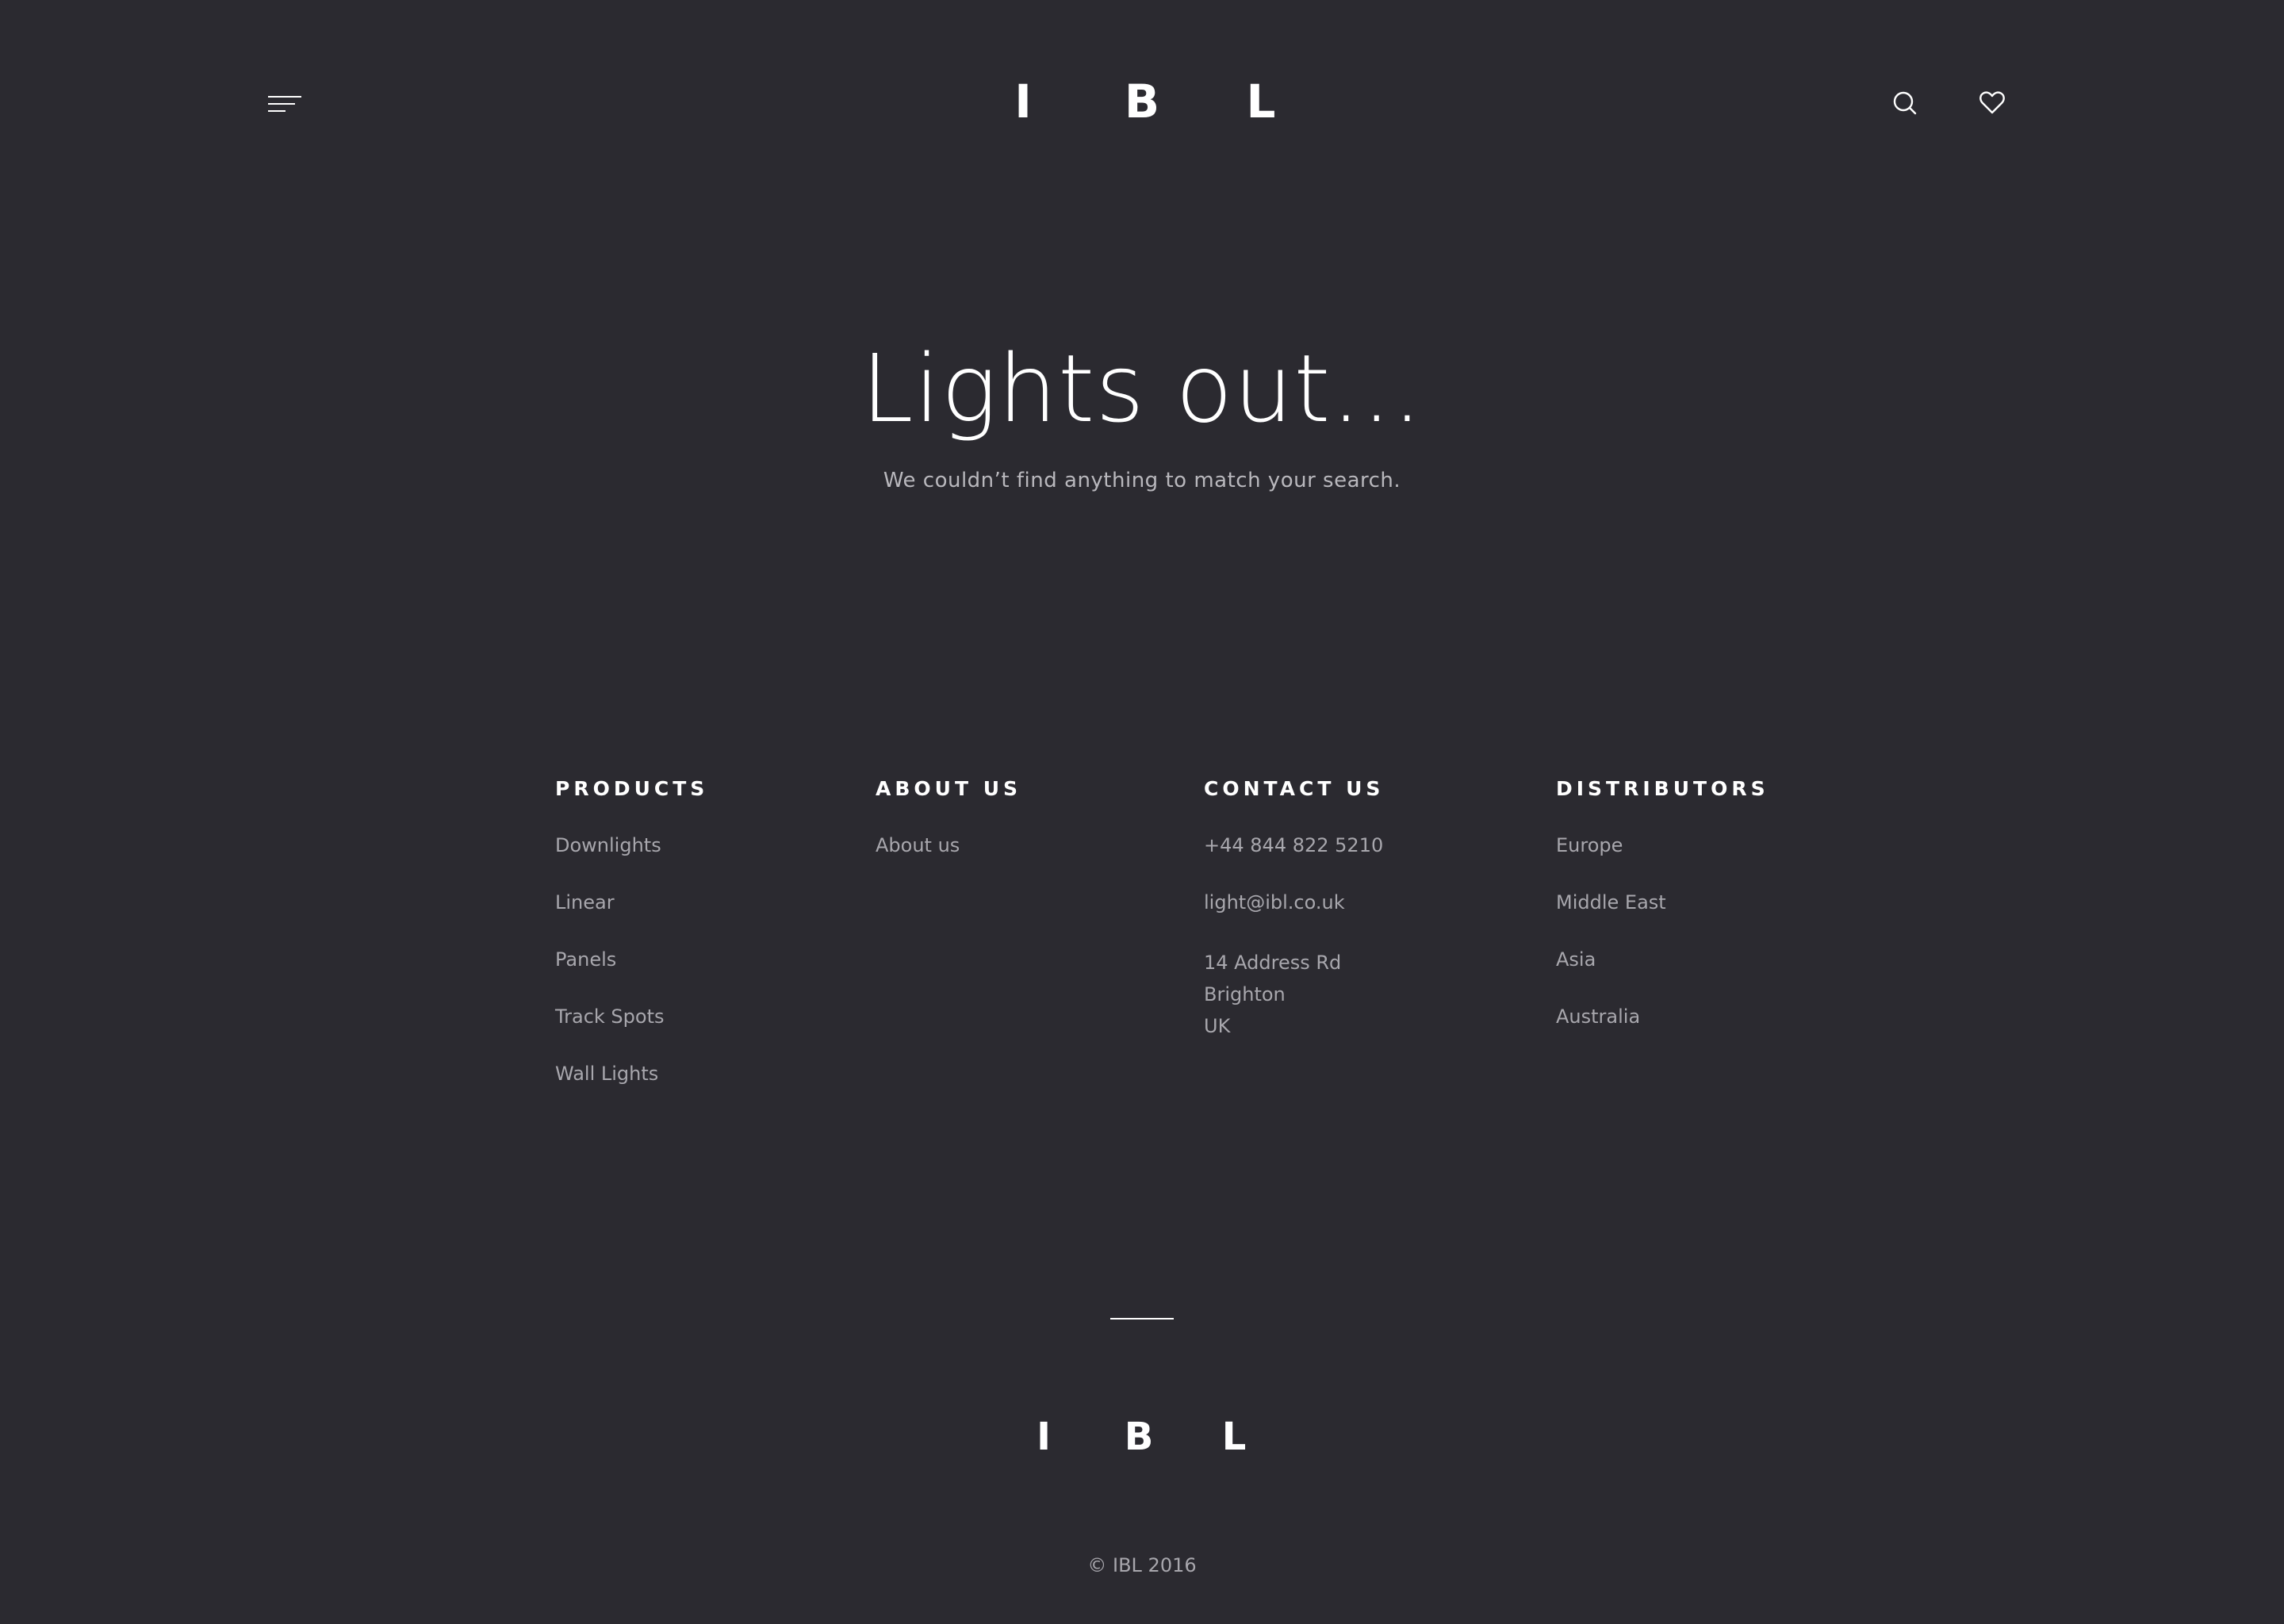 The image size is (2284, 1624). I want to click on menu-button, so click(285, 104).